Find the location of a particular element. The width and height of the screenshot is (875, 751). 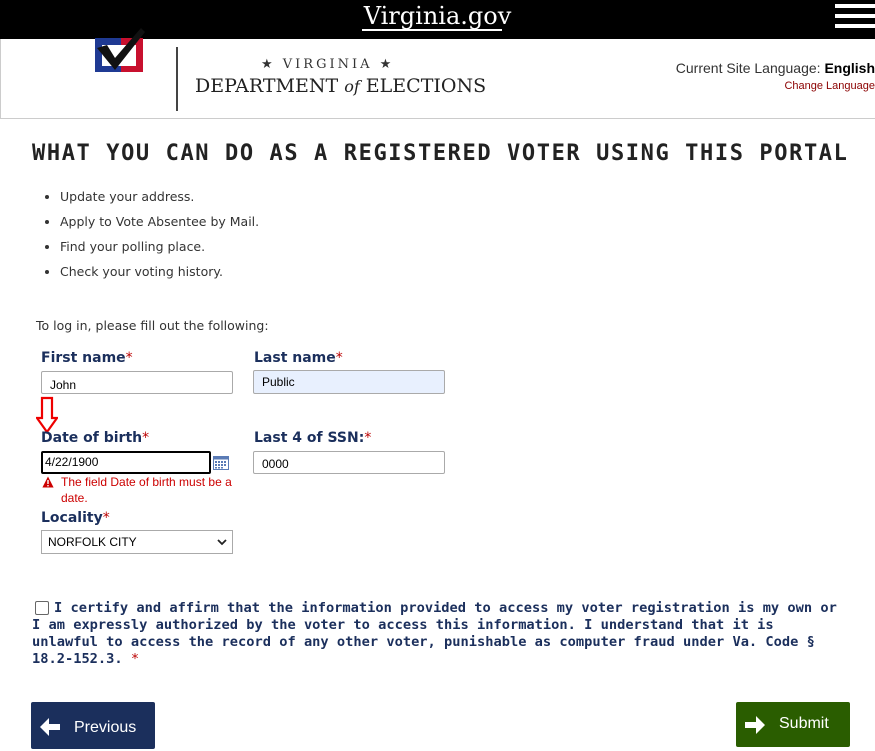

dob-input: 4/22/1900 is located at coordinates (126, 462).